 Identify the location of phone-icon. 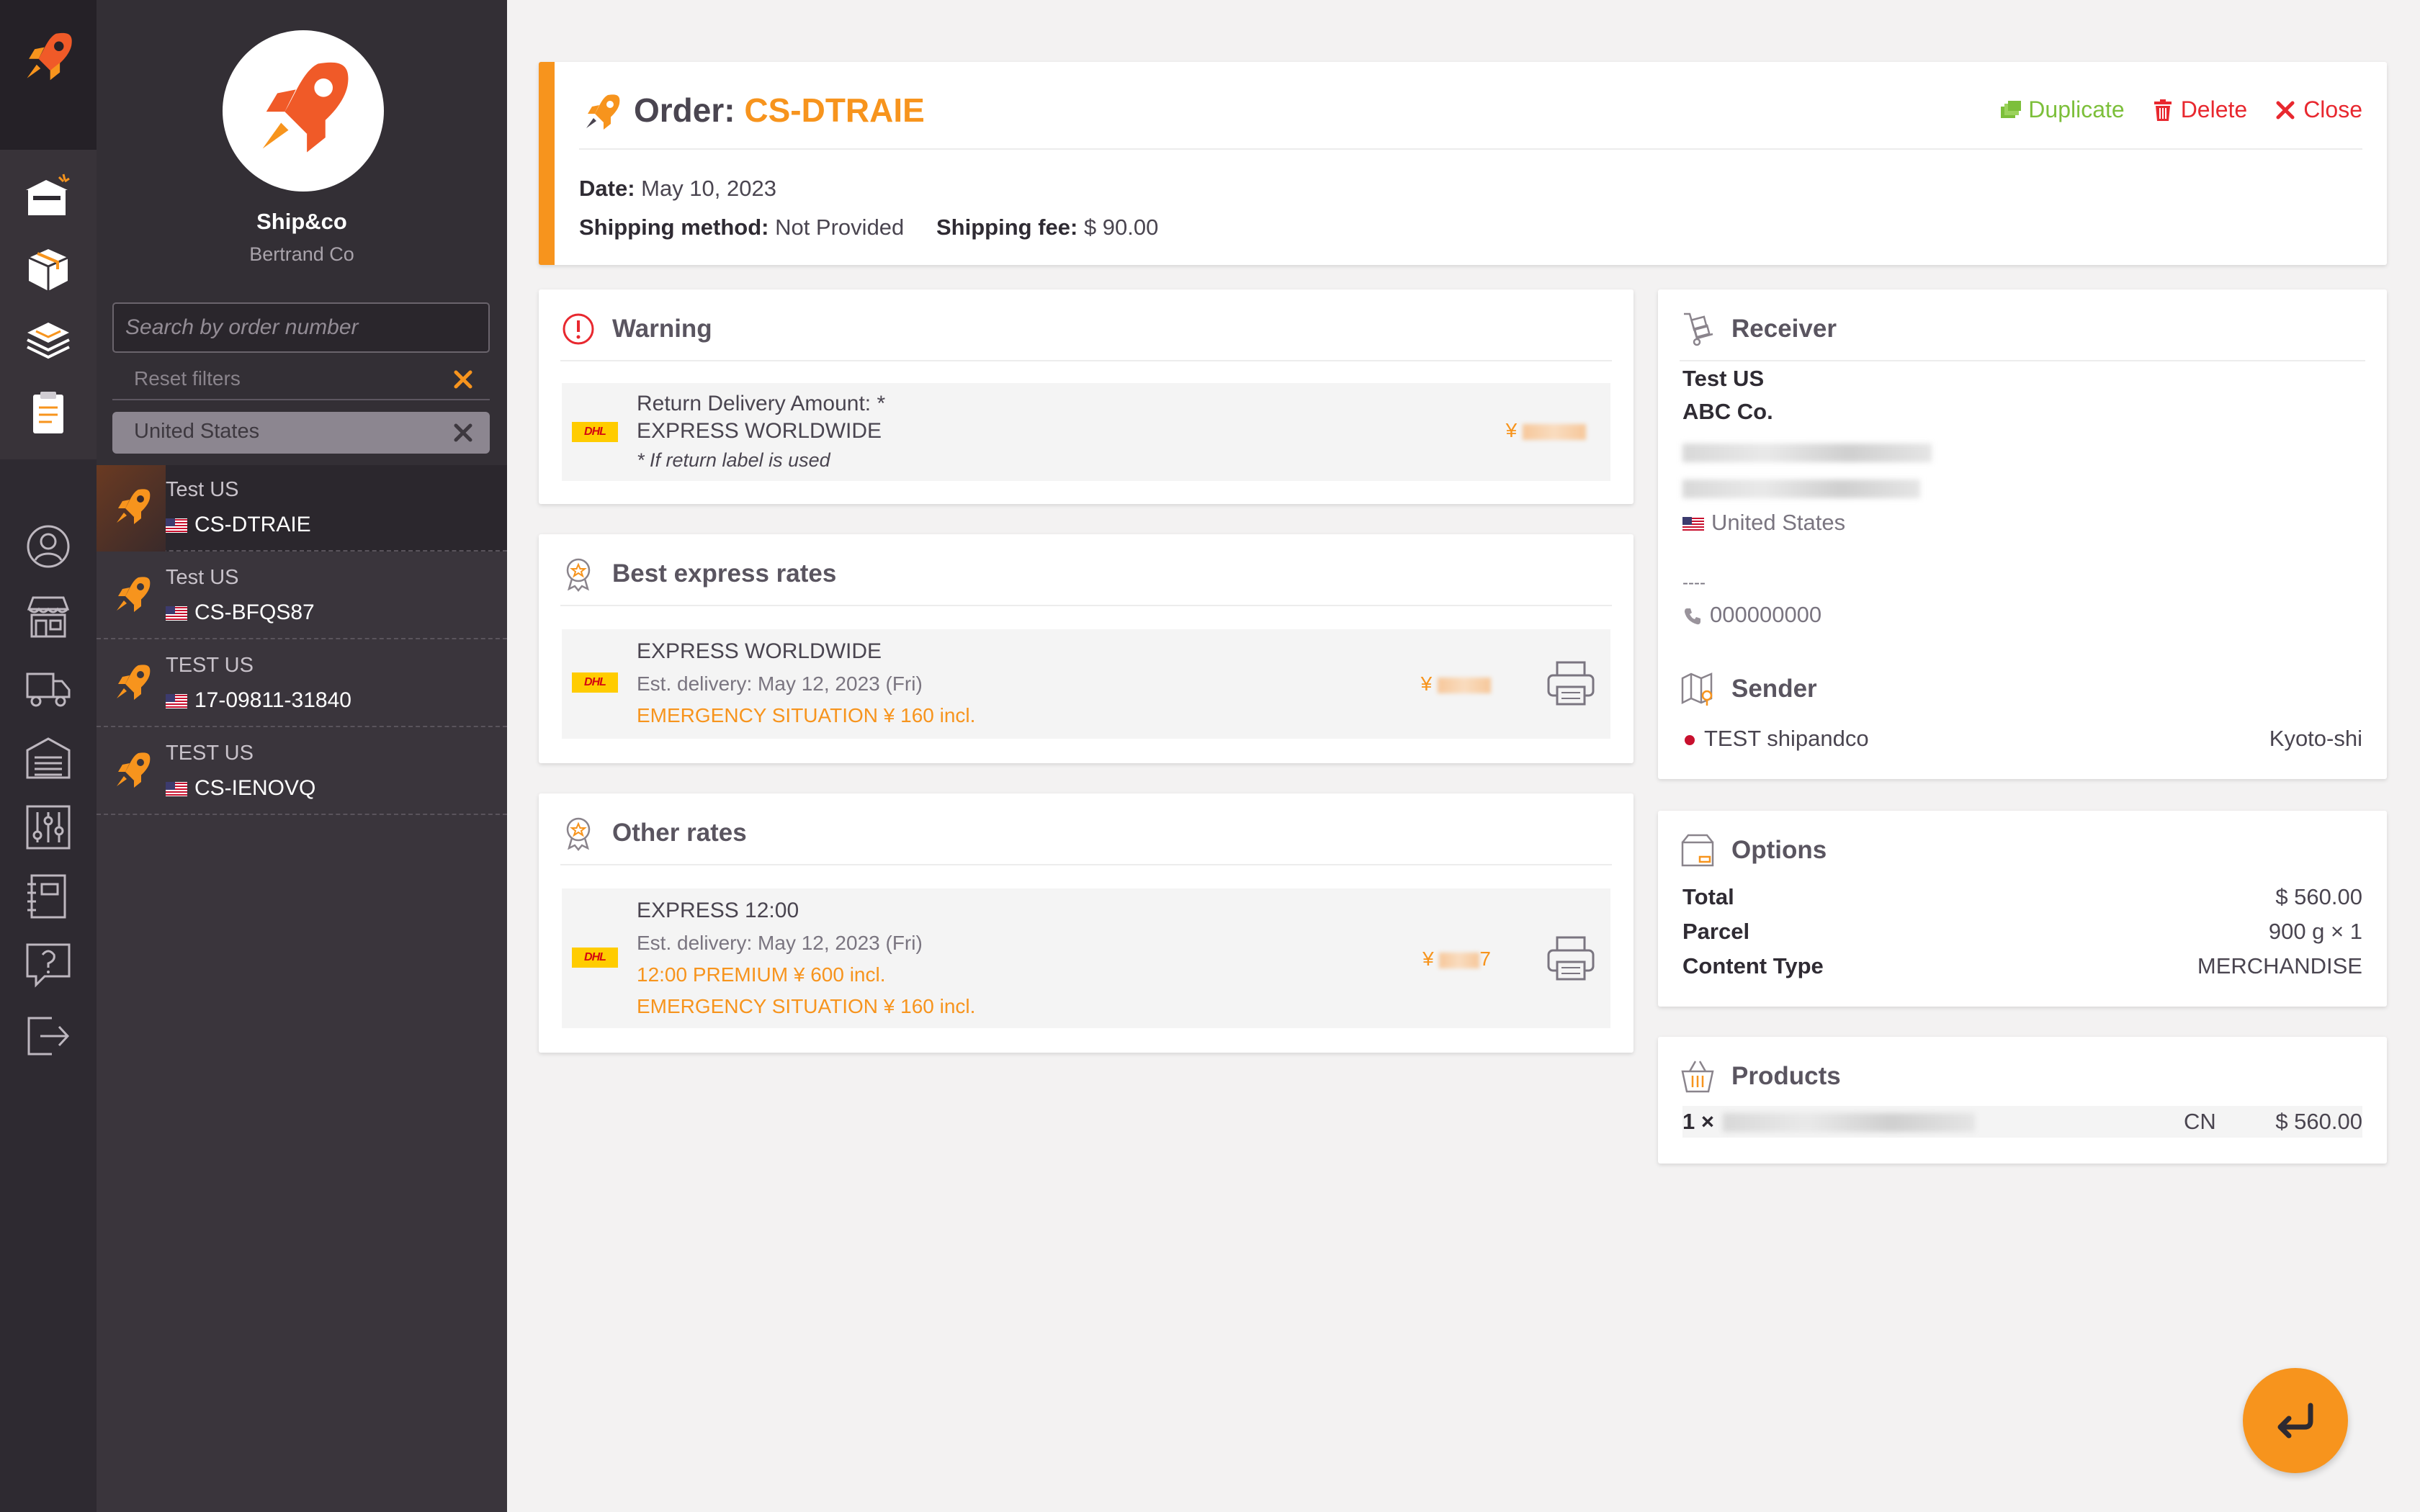
(1693, 616).